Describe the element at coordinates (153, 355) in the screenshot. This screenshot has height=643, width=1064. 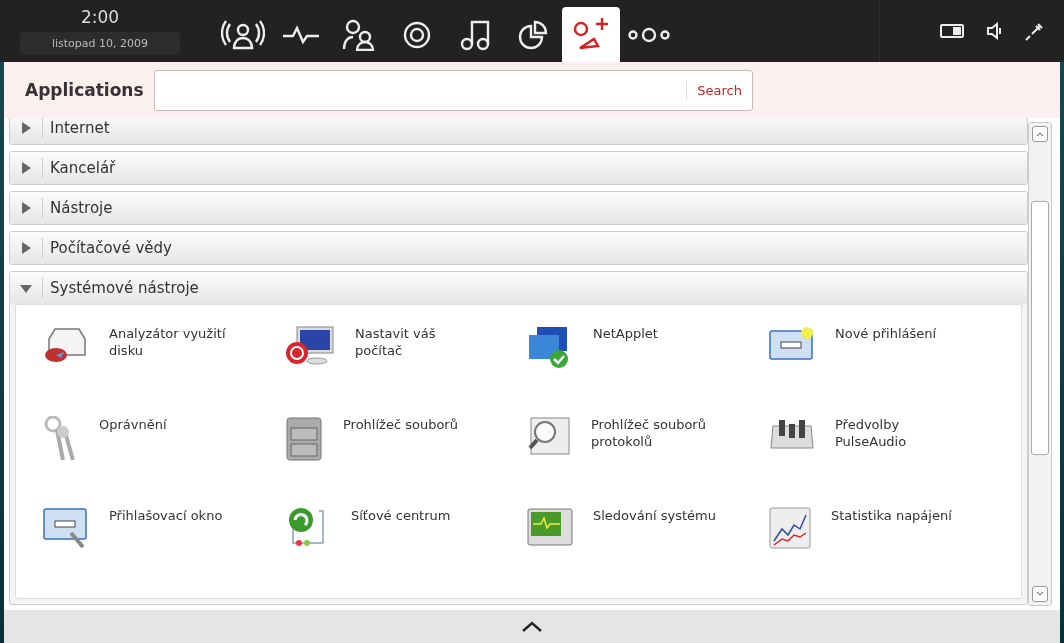
I see `app-launcher: Analyzátor využití disku` at that location.